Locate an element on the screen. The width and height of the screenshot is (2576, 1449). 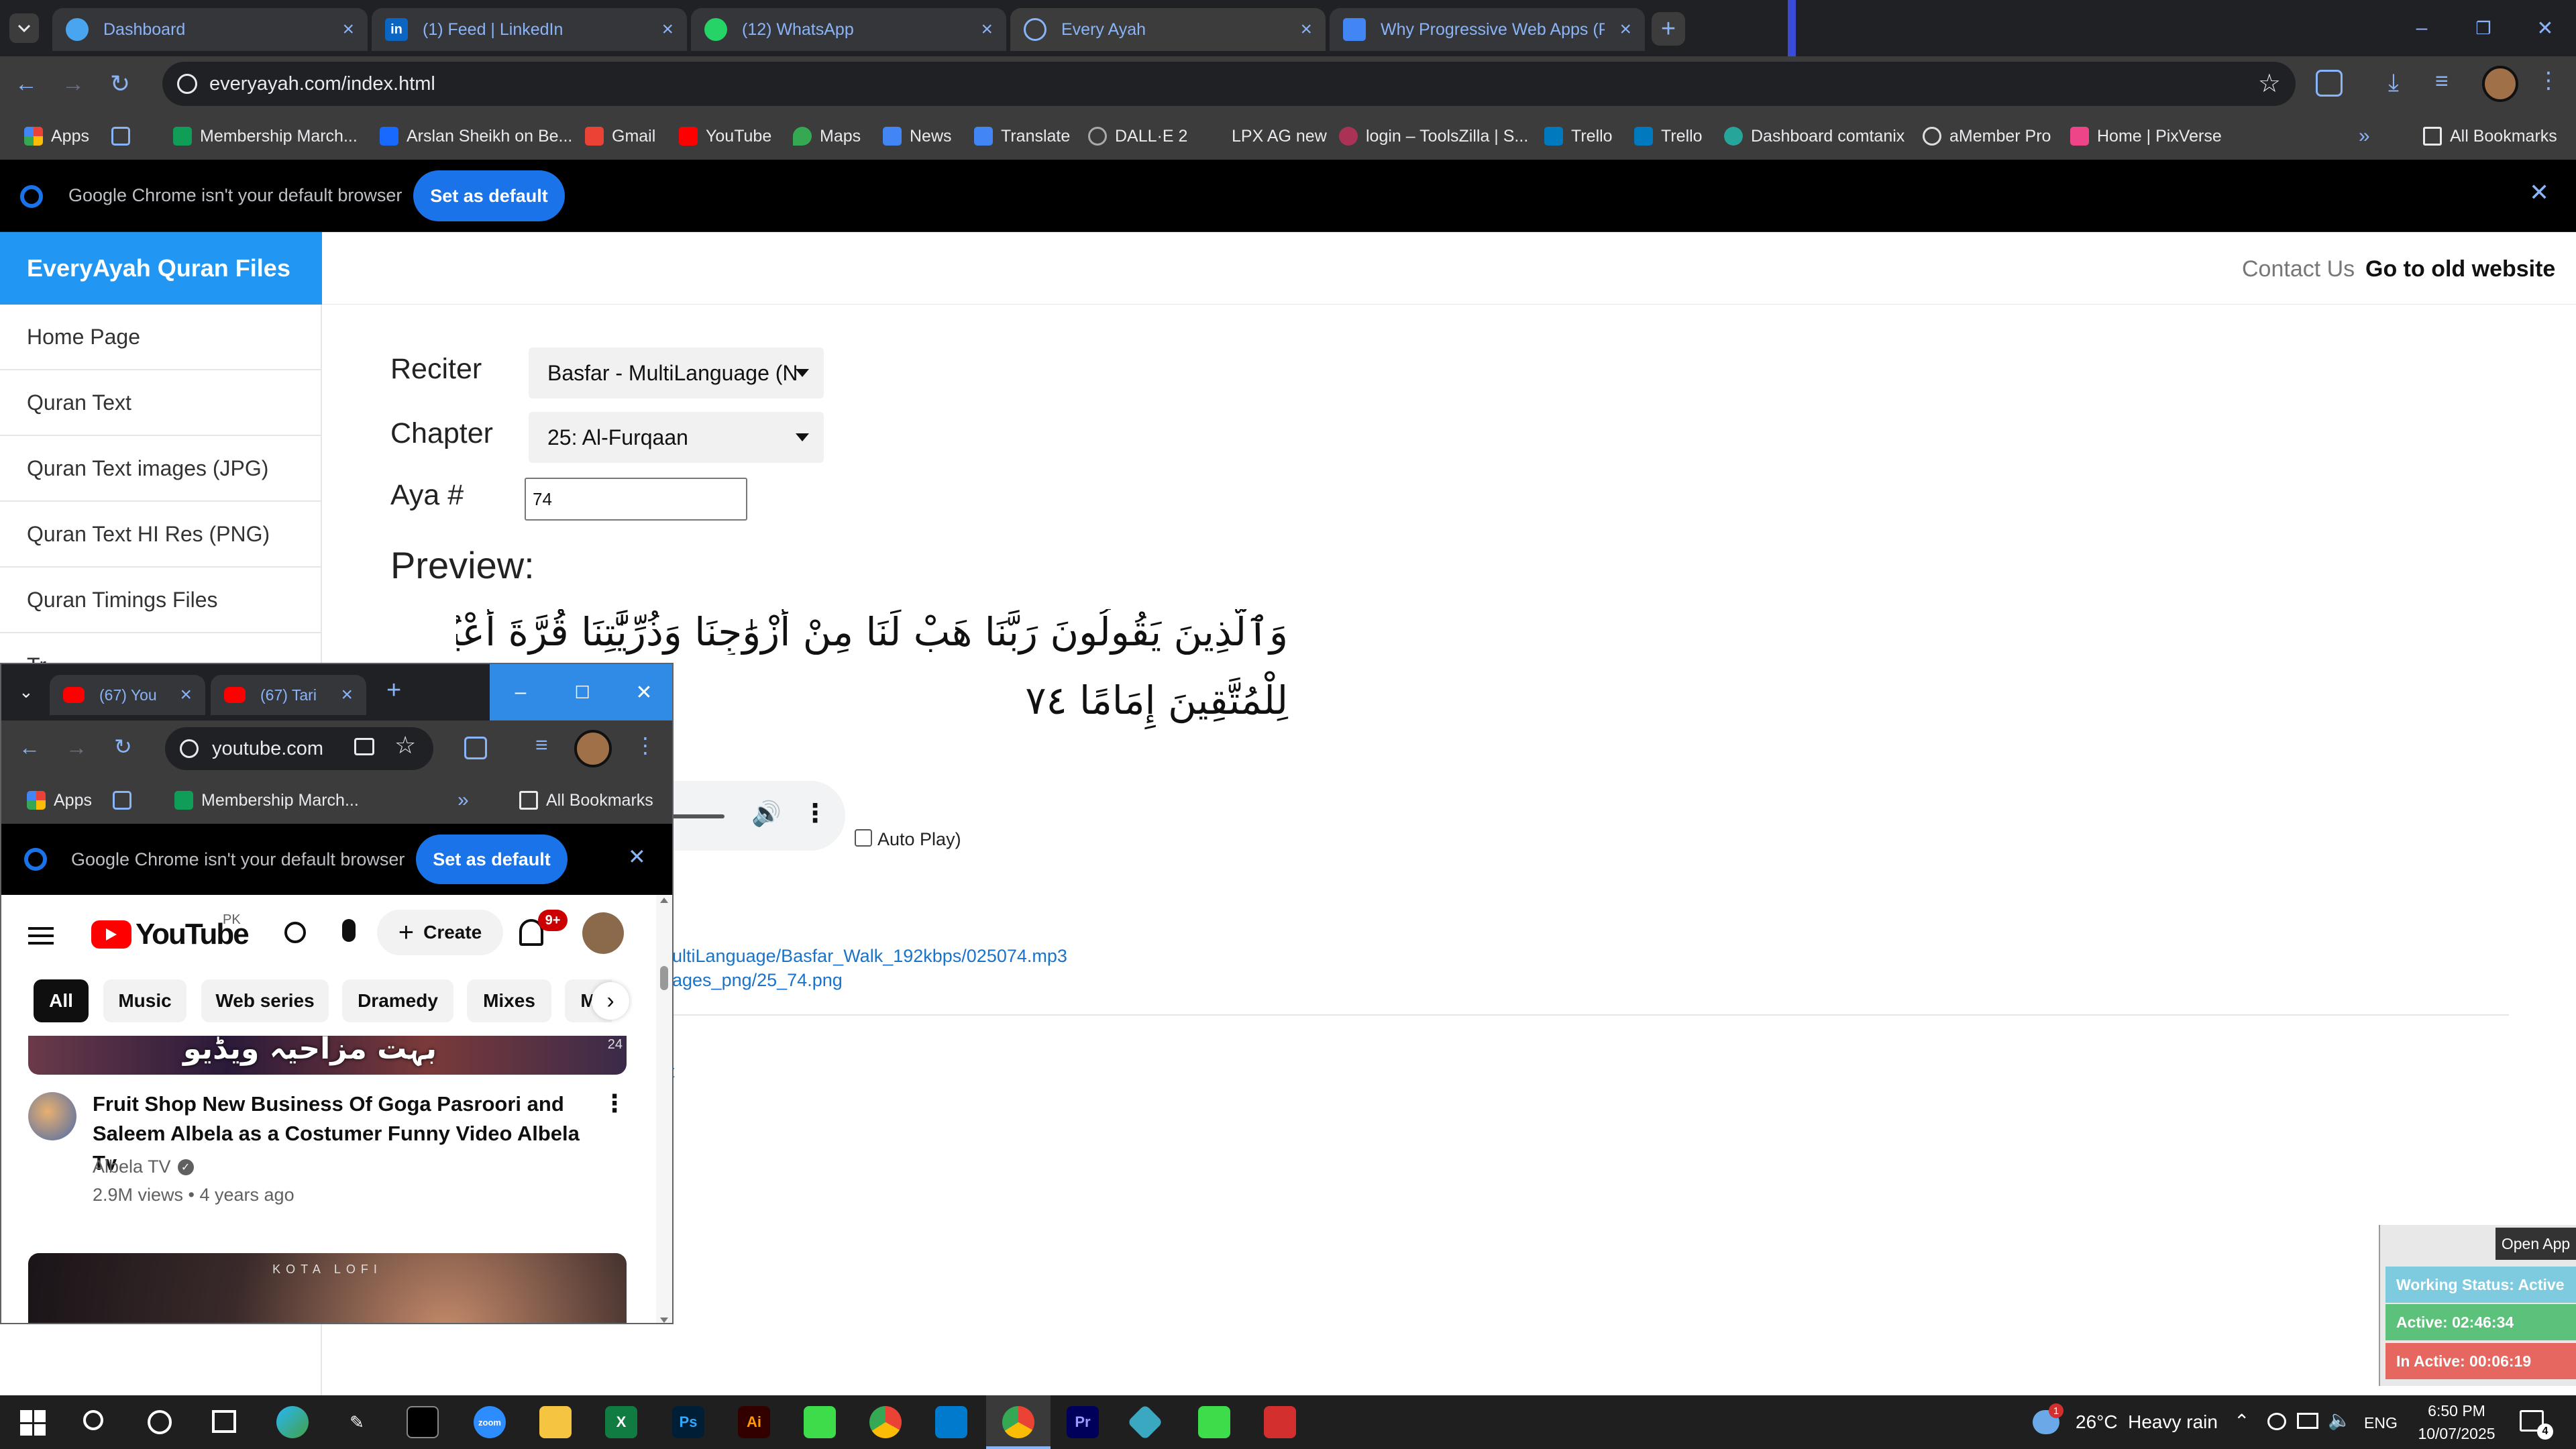
language-indicator: ENG is located at coordinates (2381, 1423).